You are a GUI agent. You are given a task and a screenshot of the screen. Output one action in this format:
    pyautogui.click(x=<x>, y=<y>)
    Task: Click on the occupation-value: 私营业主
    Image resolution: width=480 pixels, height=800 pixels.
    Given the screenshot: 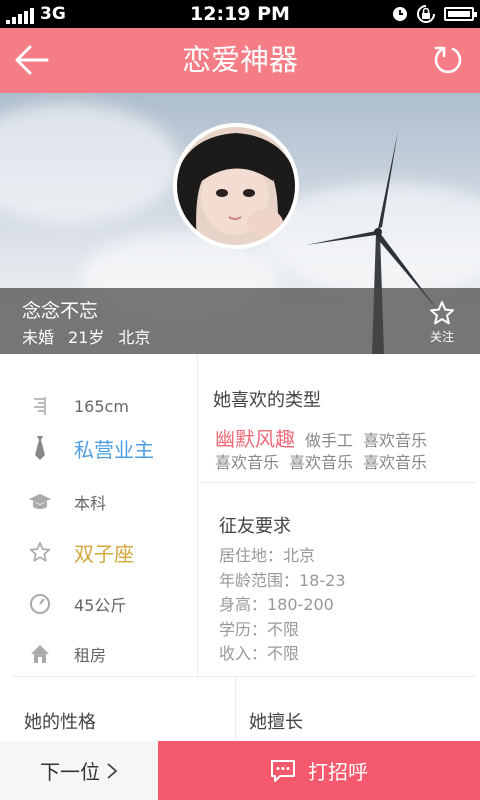 What is the action you would take?
    pyautogui.click(x=114, y=449)
    